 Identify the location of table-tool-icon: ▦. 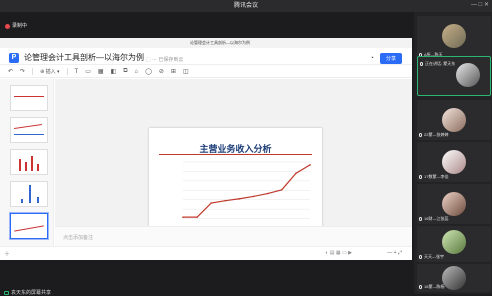
(101, 71).